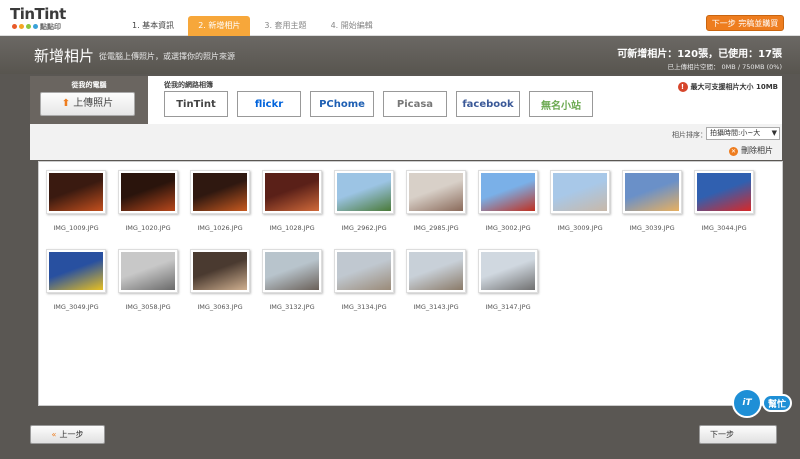 The width and height of the screenshot is (800, 459). Describe the element at coordinates (738, 434) in the screenshot. I see `next-step-button: 下一步` at that location.